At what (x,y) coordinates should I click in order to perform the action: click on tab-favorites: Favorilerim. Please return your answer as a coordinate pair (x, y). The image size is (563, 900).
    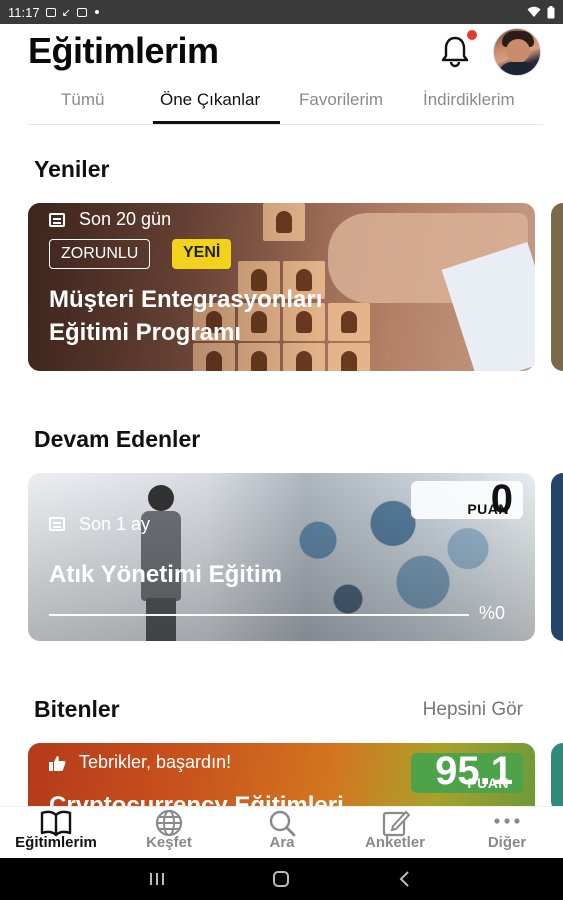
    Looking at the image, I should click on (341, 100).